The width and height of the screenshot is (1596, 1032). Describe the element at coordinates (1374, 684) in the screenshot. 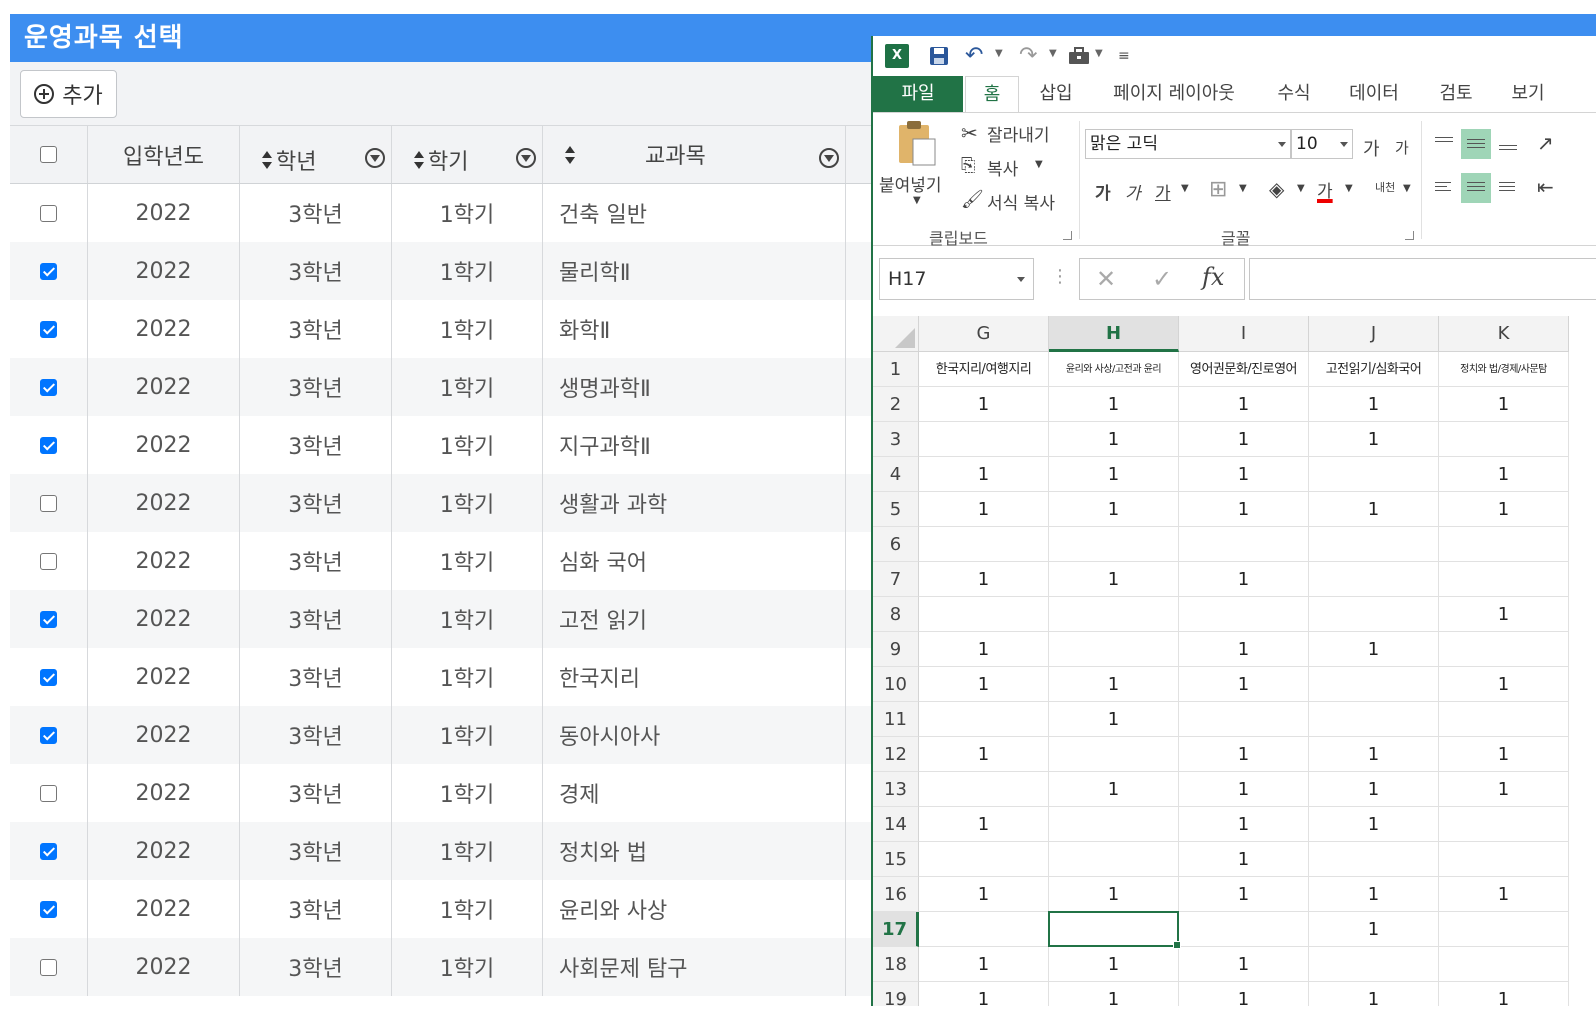

I see `cell-j10` at that location.